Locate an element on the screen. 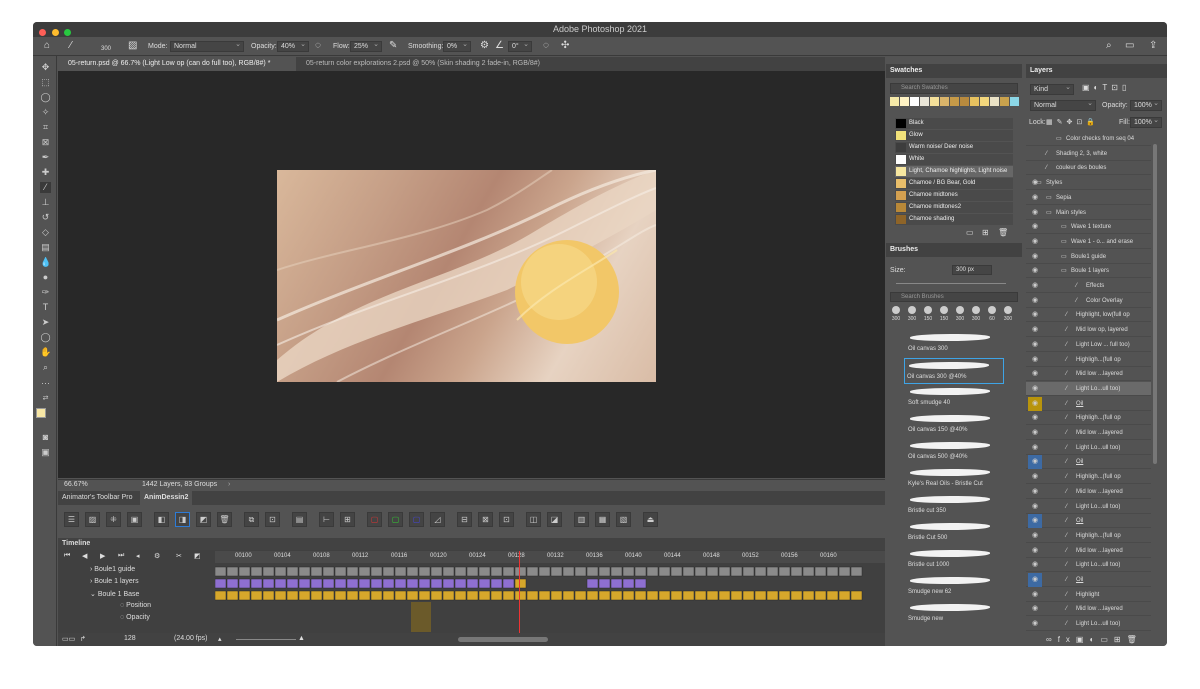  swap-colors-icon: ⇄ is located at coordinates (45, 398).